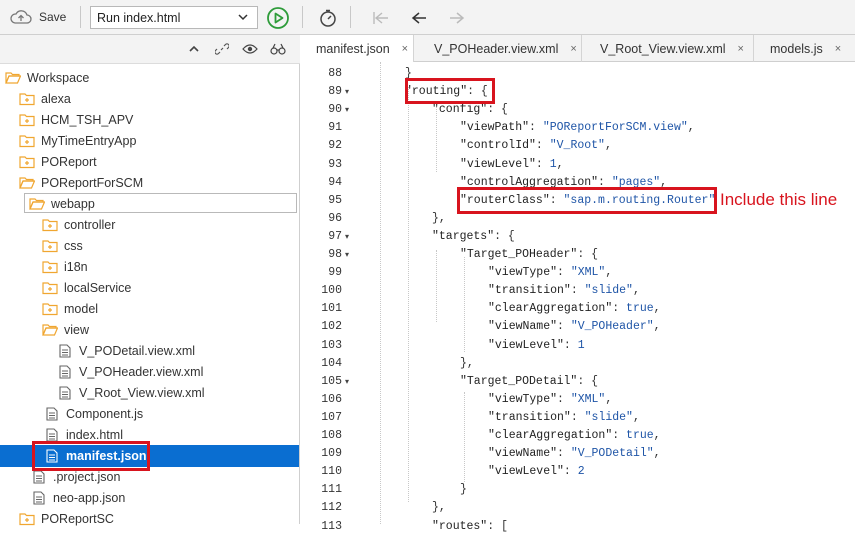 The image size is (855, 533). Describe the element at coordinates (564, 417) in the screenshot. I see `code-line: "transition": "slide",` at that location.